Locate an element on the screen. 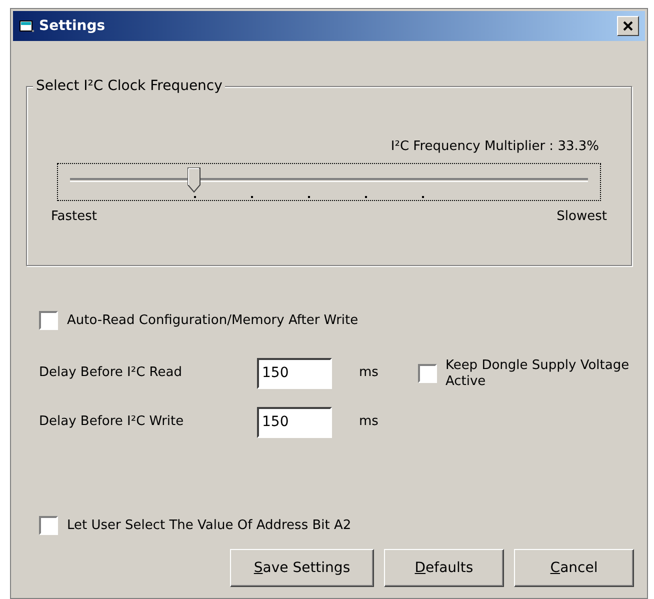  delay-label: Delay Before I²C Read is located at coordinates (111, 373).